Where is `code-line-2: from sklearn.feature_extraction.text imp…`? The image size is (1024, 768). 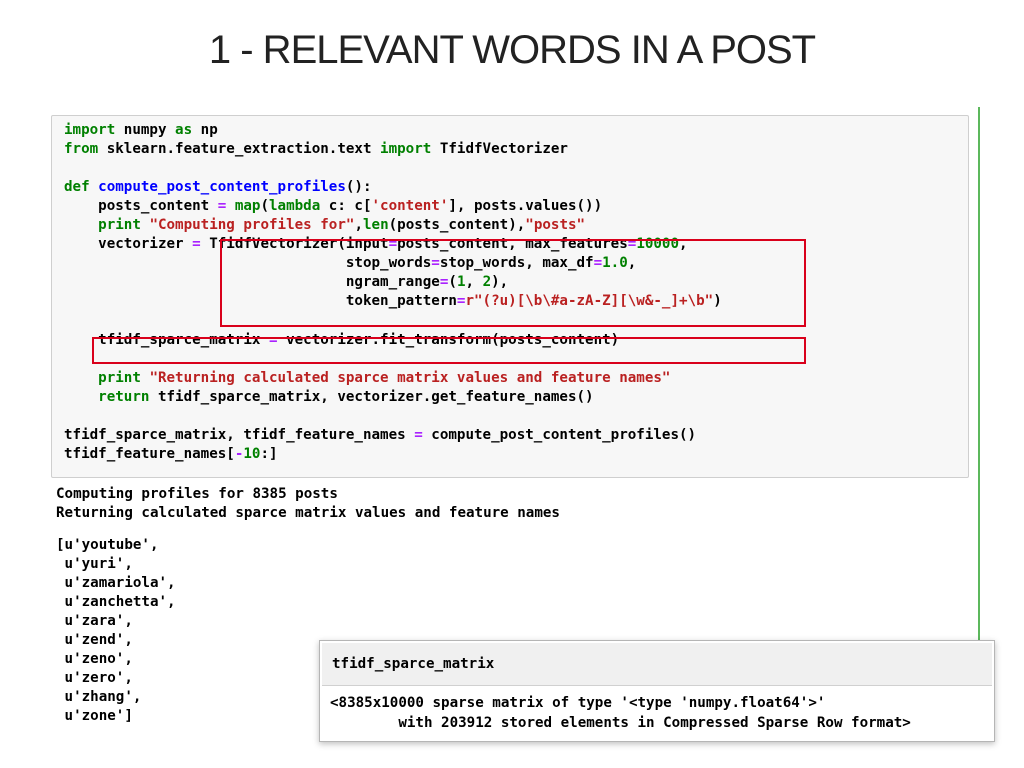 code-line-2: from sklearn.feature_extraction.text imp… is located at coordinates (316, 149).